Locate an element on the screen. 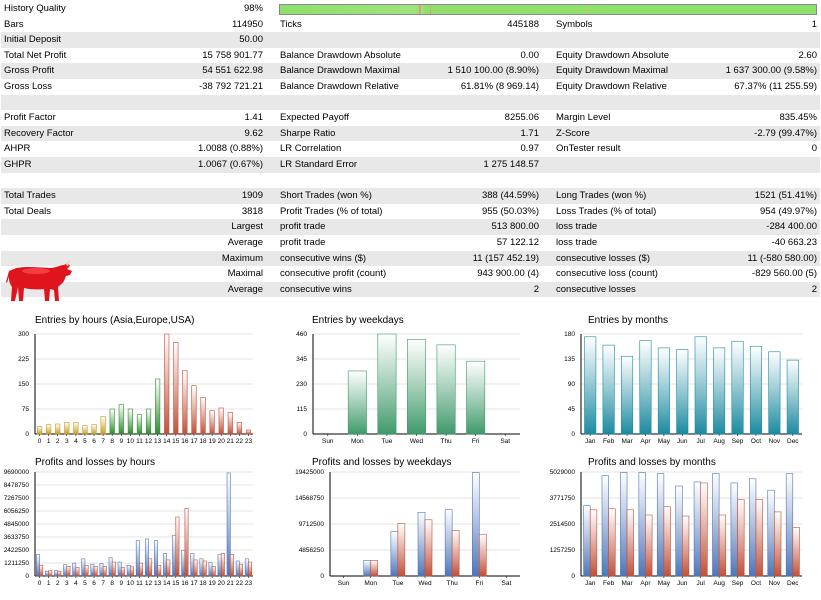 The image size is (821, 600). y-tick-label: 8478750 is located at coordinates (17, 485).